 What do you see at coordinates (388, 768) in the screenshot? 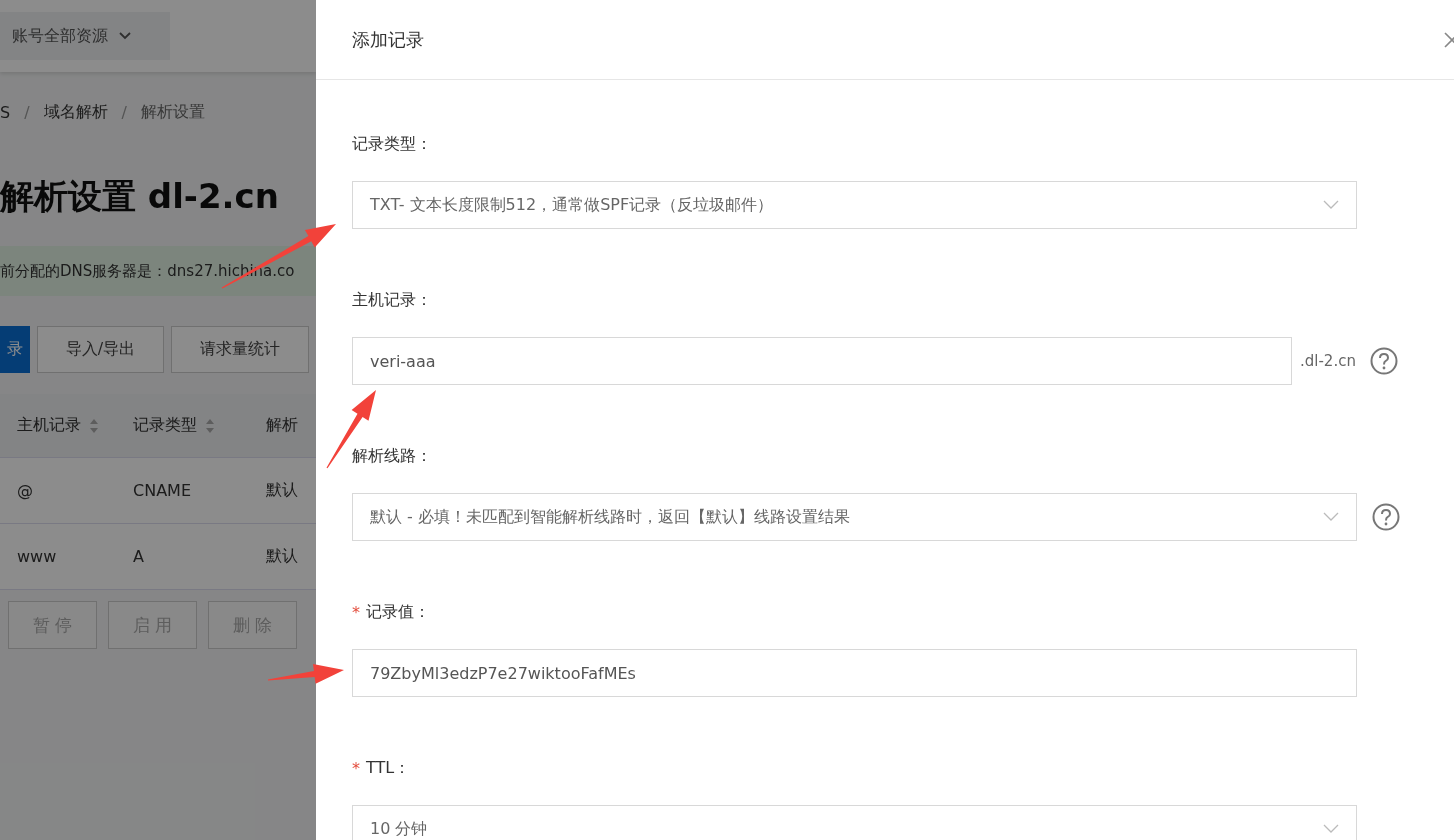
I see `field-label: TTL：` at bounding box center [388, 768].